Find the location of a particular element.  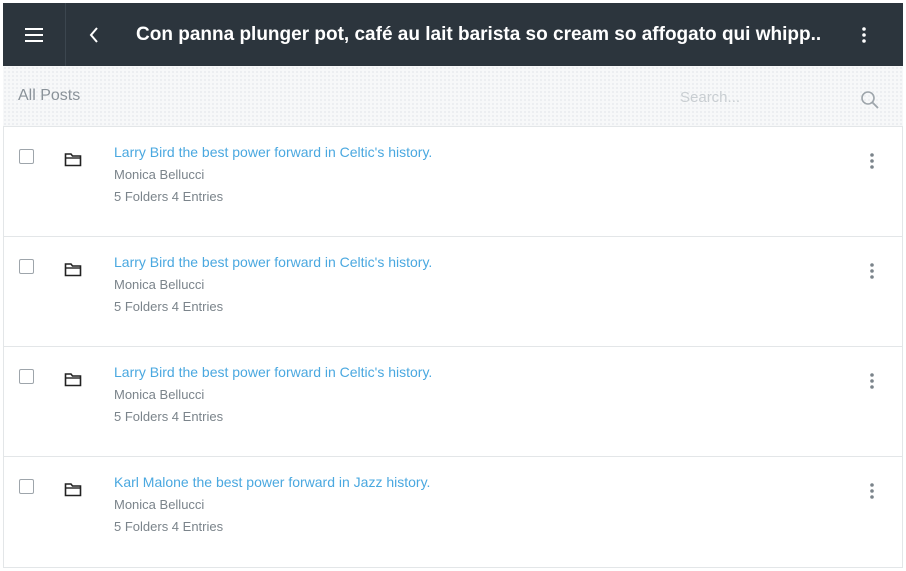

back-button is located at coordinates (94, 34).